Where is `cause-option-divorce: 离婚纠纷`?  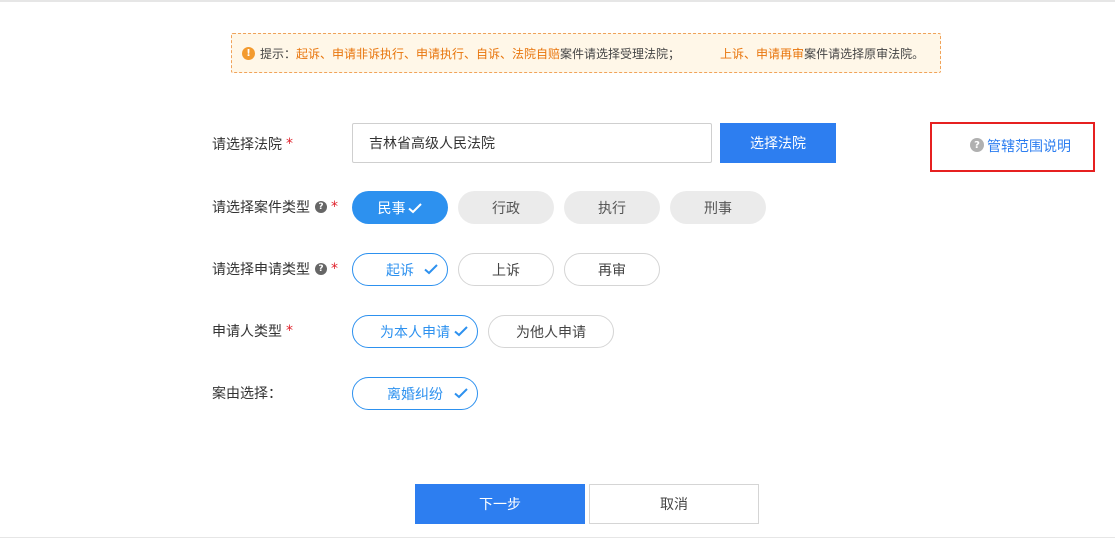 cause-option-divorce: 离婚纠纷 is located at coordinates (415, 393).